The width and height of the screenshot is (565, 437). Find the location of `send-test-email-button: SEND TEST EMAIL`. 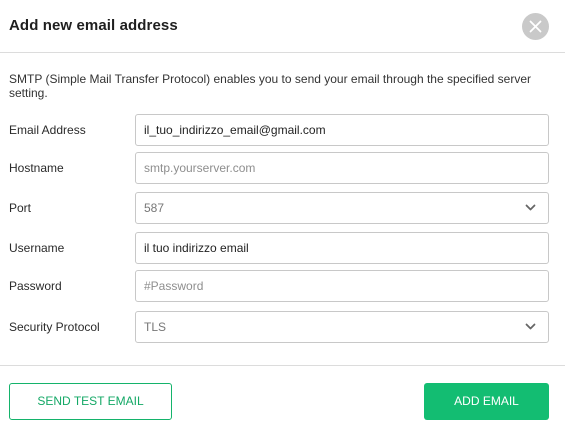

send-test-email-button: SEND TEST EMAIL is located at coordinates (90, 401).